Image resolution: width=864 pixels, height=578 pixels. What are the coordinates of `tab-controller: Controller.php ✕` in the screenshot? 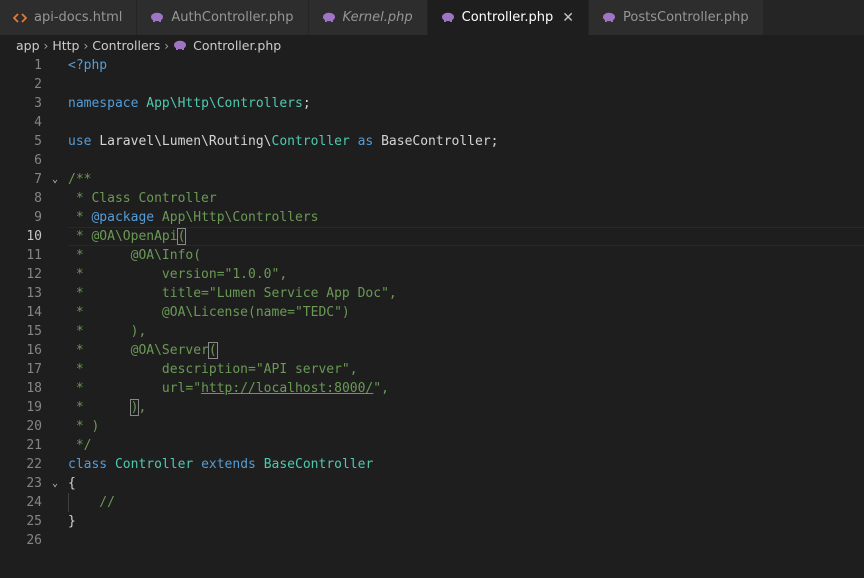 It's located at (508, 17).